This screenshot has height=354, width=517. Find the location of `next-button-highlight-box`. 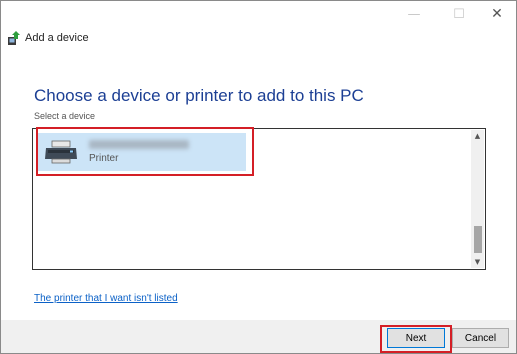

next-button-highlight-box is located at coordinates (416, 339).